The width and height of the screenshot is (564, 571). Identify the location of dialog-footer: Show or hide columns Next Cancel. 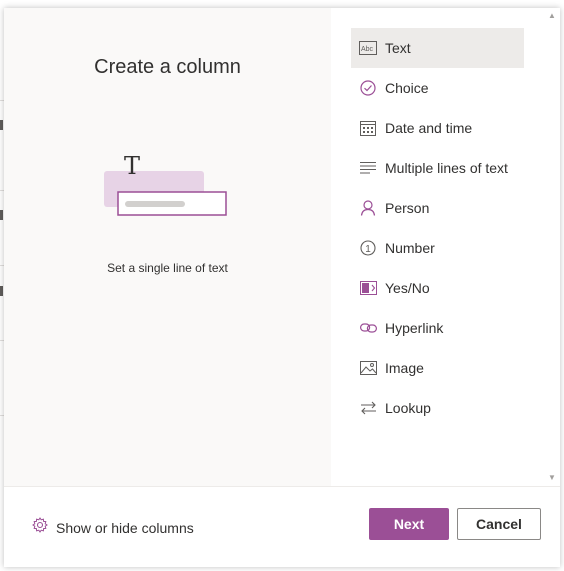
(282, 526).